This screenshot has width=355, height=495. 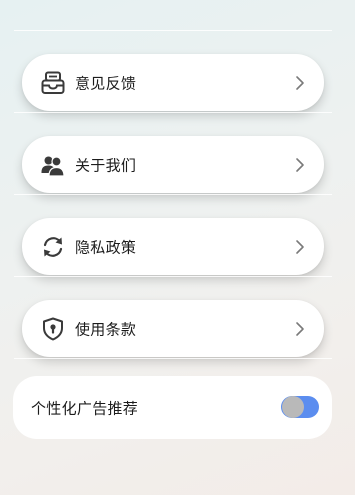 I want to click on personalized-ads-label: 个性化广告推荐, so click(x=85, y=408).